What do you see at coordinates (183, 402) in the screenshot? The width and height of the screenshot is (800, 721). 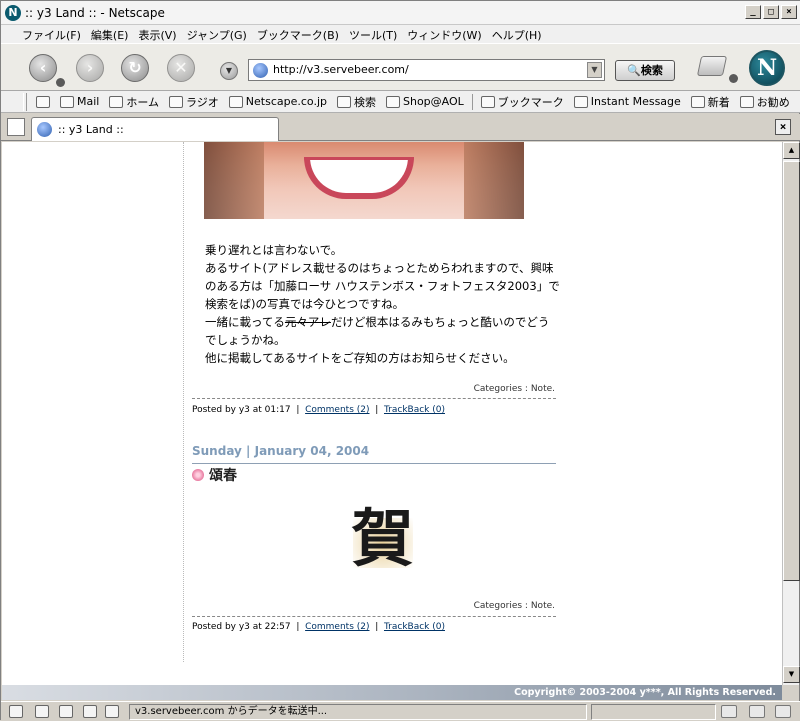 I see `sidebar-divider` at bounding box center [183, 402].